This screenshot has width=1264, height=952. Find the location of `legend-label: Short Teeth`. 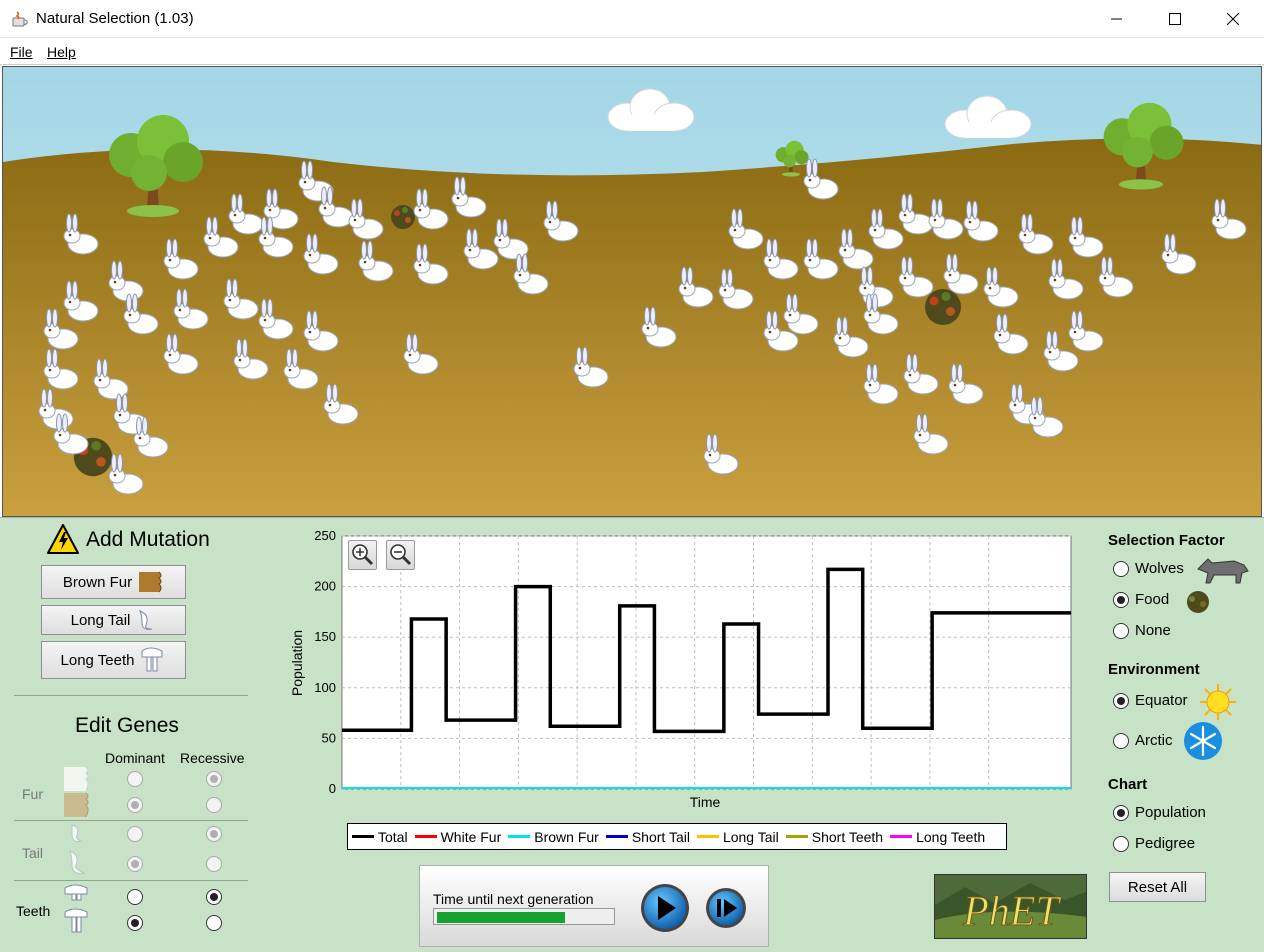

legend-label: Short Teeth is located at coordinates (847, 836).